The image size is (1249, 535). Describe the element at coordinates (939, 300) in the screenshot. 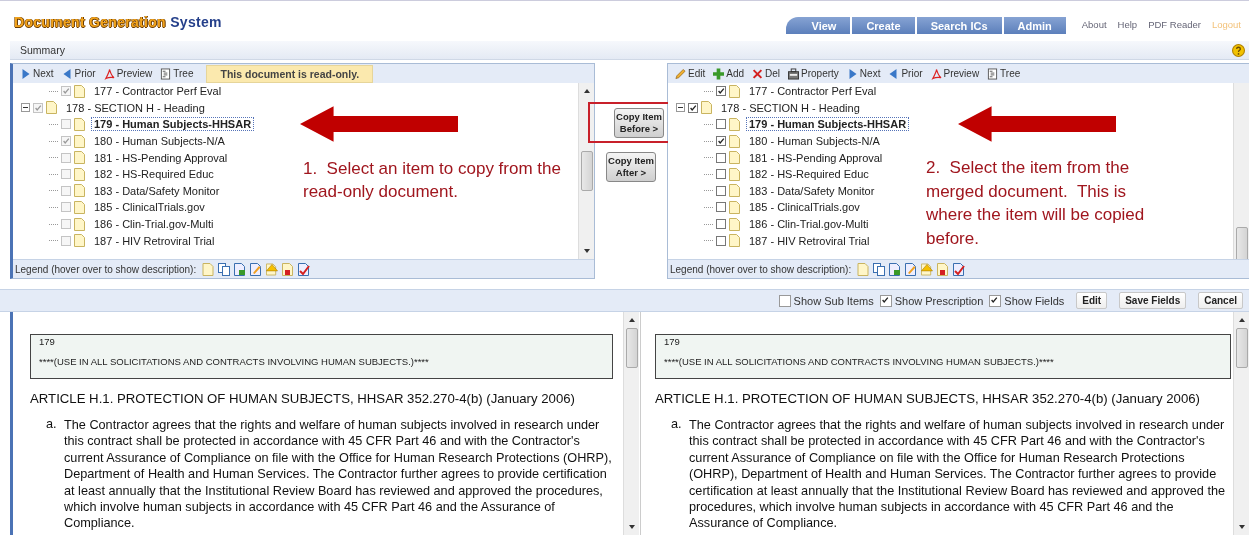

I see `checkbox-label: Show Prescription` at that location.